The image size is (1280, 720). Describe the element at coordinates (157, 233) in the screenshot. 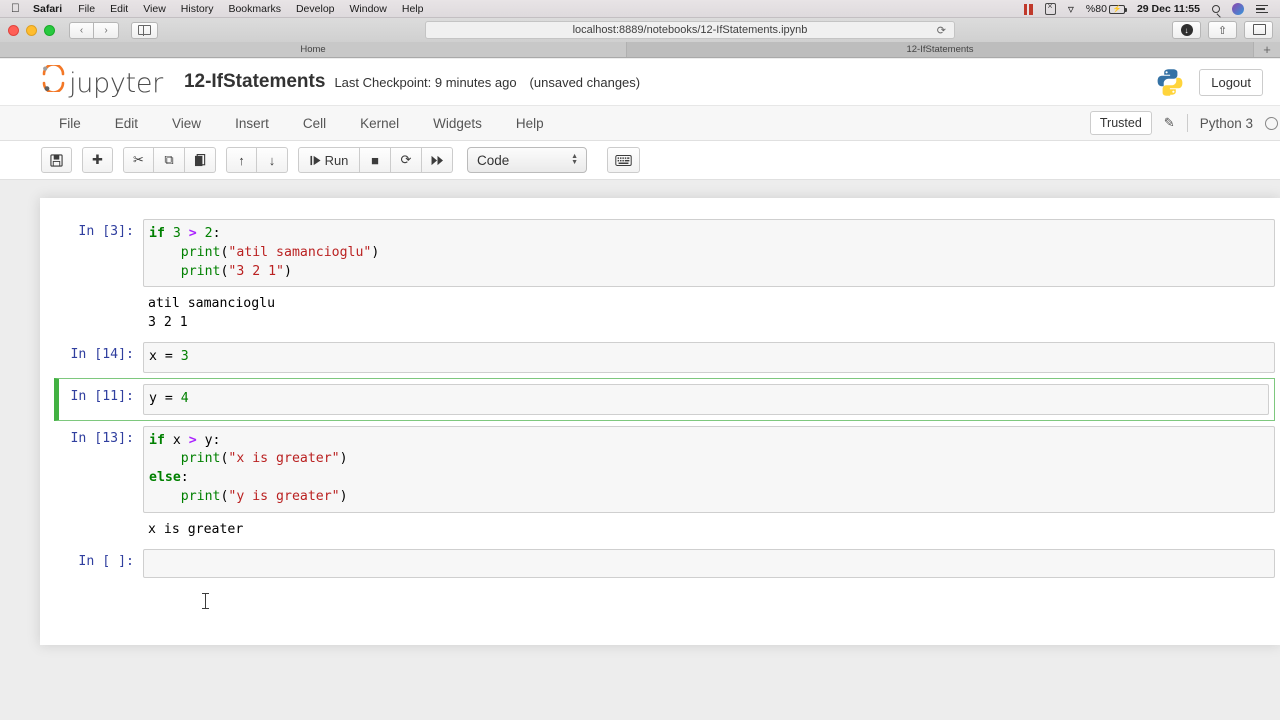

I see `code-token: if` at that location.